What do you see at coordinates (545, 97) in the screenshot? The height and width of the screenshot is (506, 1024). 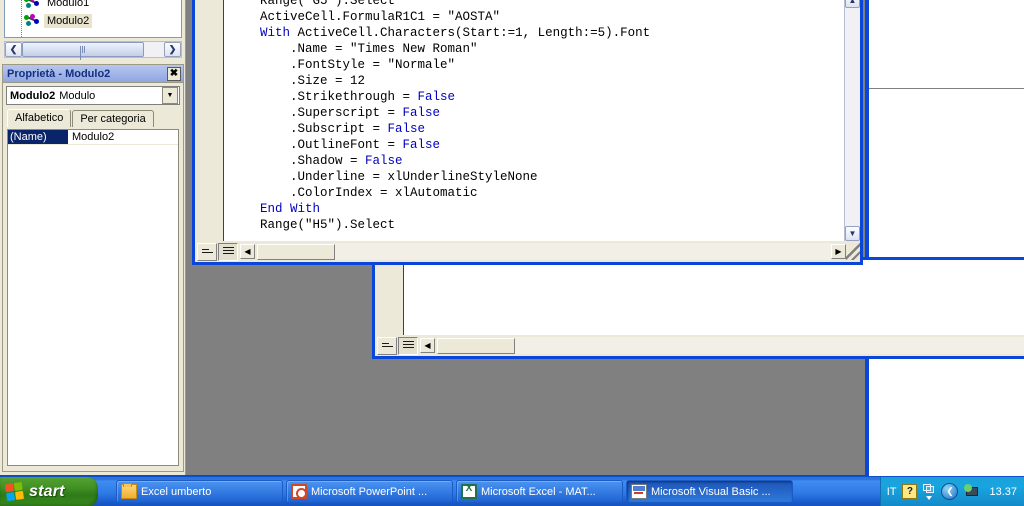 I see `code-line: .Strikethrough = False` at bounding box center [545, 97].